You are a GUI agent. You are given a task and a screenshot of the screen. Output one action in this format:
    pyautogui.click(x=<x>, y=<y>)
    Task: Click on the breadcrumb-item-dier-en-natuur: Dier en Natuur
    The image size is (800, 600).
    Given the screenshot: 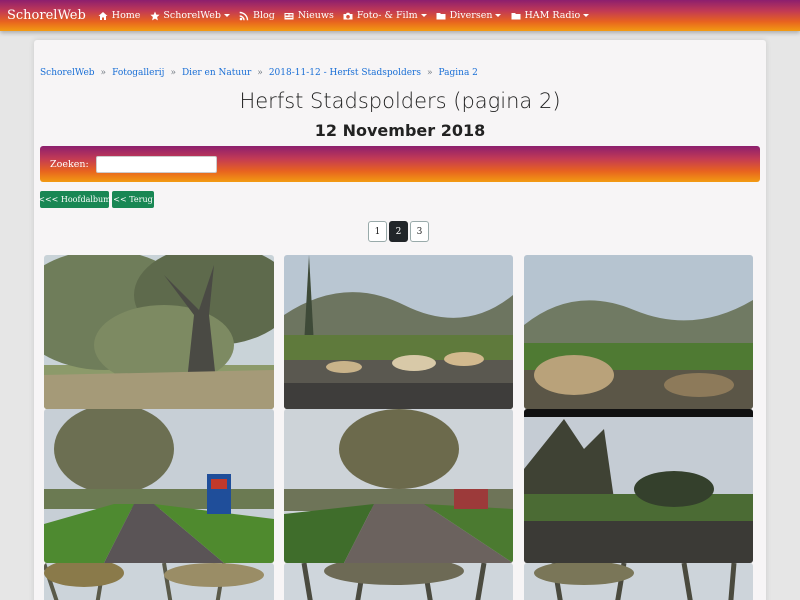 What is the action you would take?
    pyautogui.click(x=216, y=73)
    